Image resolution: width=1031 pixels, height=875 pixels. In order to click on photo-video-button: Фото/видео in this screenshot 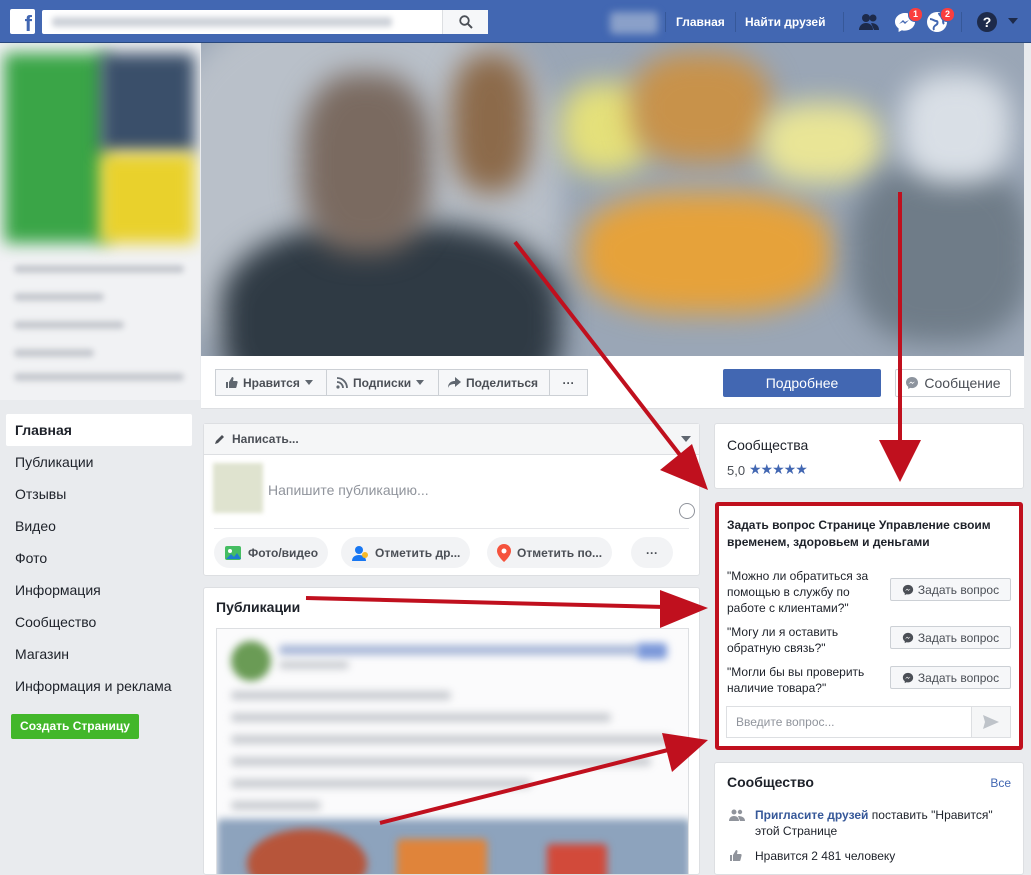, I will do `click(271, 552)`.